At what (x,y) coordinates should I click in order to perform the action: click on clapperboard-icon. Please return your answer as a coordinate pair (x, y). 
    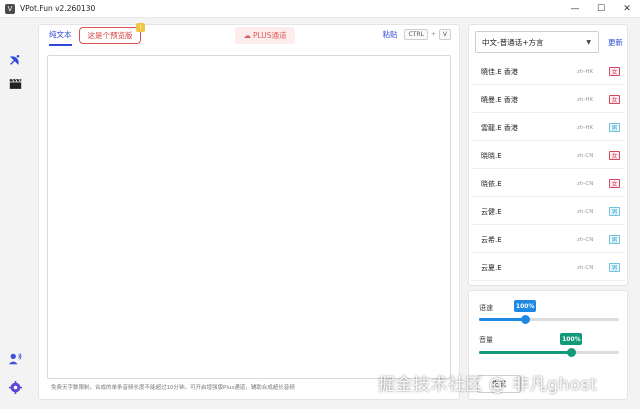
    Looking at the image, I should click on (15, 84).